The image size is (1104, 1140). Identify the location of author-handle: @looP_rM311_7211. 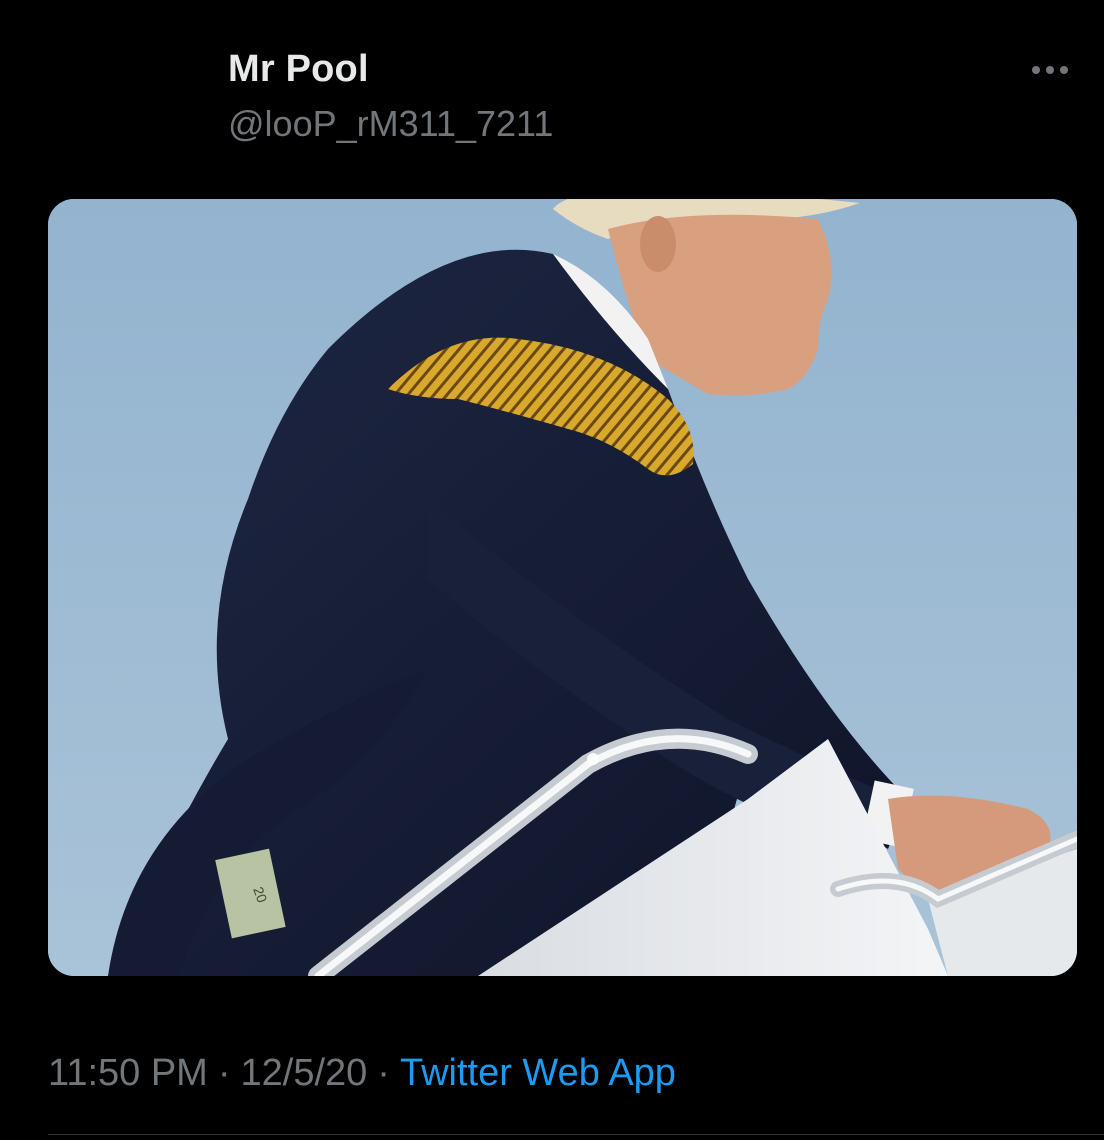
(390, 124).